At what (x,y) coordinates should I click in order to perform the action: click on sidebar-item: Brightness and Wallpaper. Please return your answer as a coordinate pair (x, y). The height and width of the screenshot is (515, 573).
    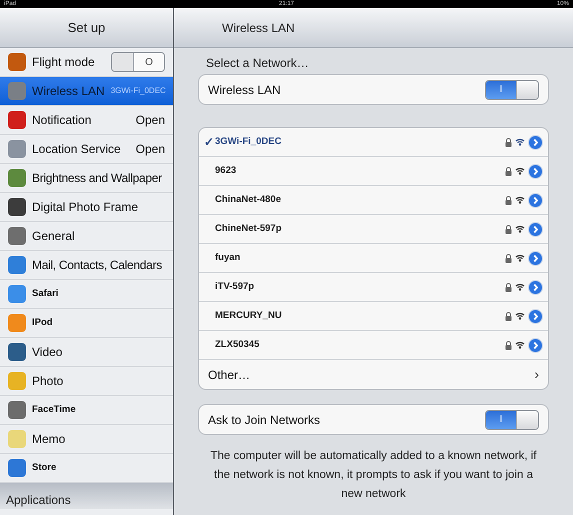
    Looking at the image, I should click on (86, 178).